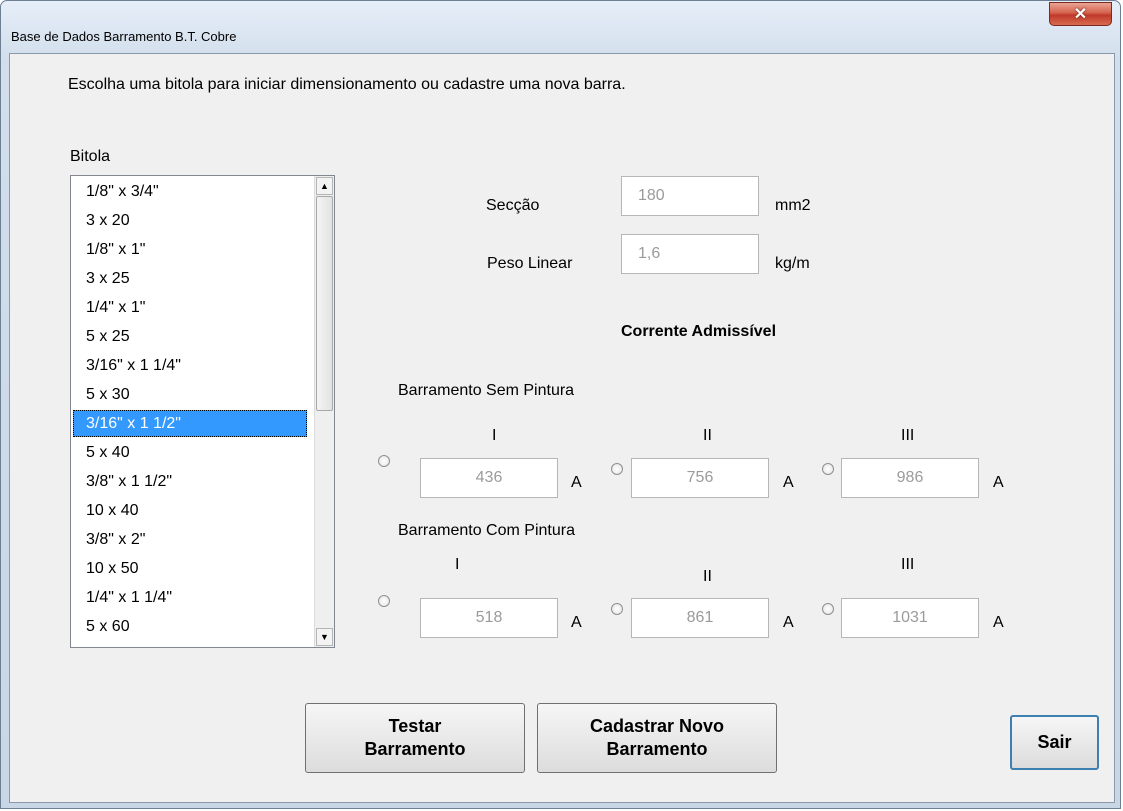 The height and width of the screenshot is (811, 1123). What do you see at coordinates (190, 626) in the screenshot?
I see `list-item: 5 x 60` at bounding box center [190, 626].